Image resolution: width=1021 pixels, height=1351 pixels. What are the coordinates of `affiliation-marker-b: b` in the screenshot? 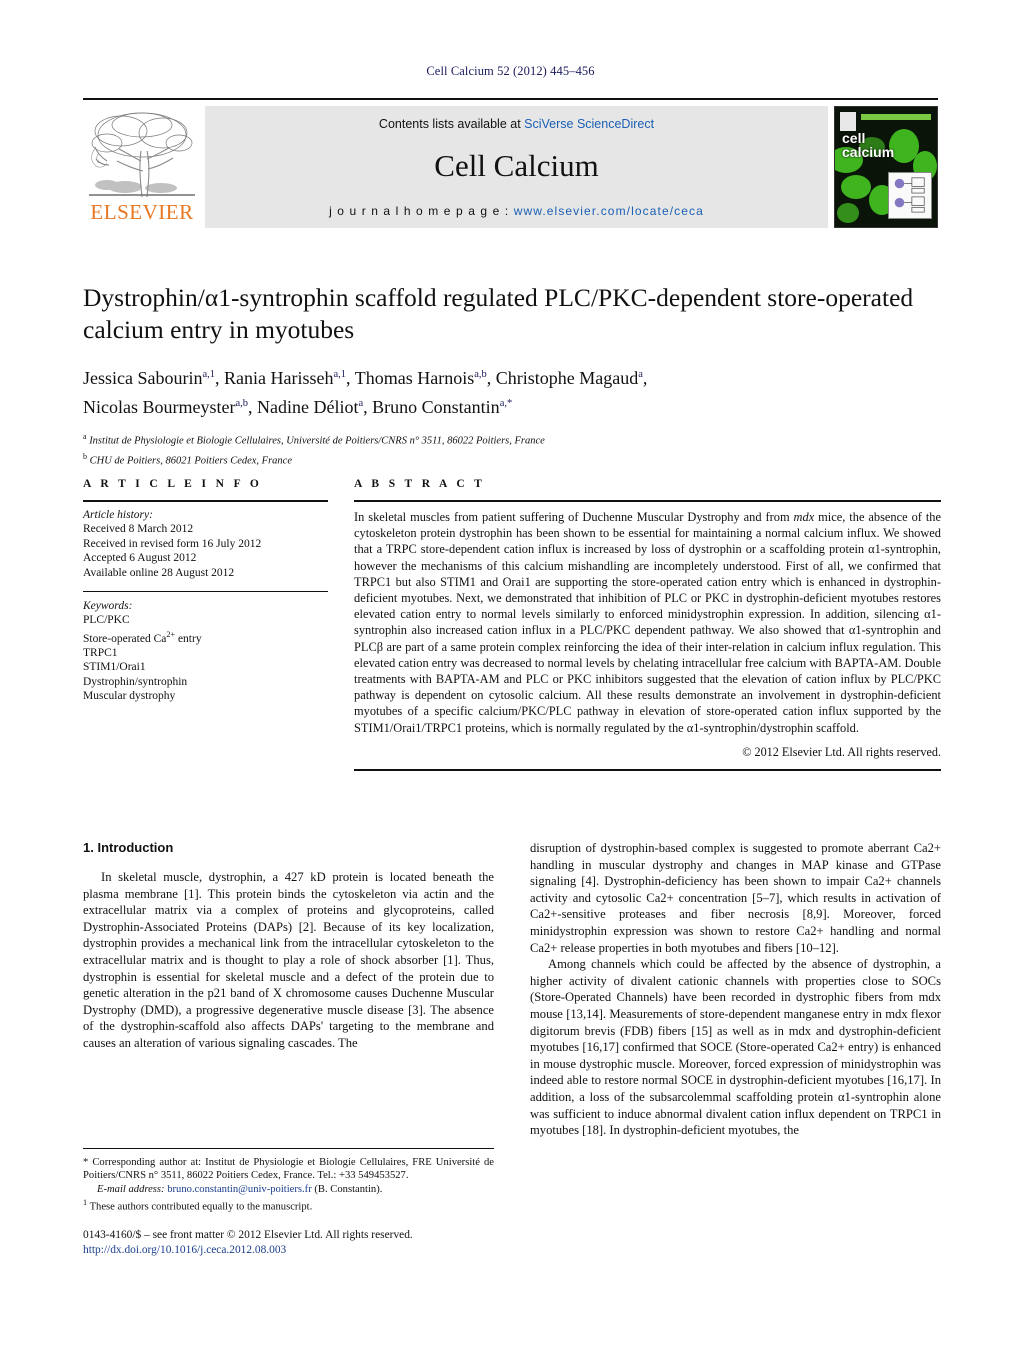 It's located at (85, 456).